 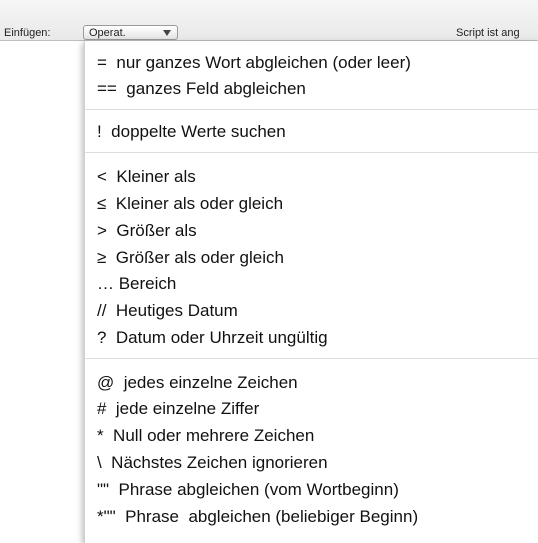 I want to click on menu-item-escape-next: \ Nächstes Zeichen ignorieren, so click(x=212, y=463).